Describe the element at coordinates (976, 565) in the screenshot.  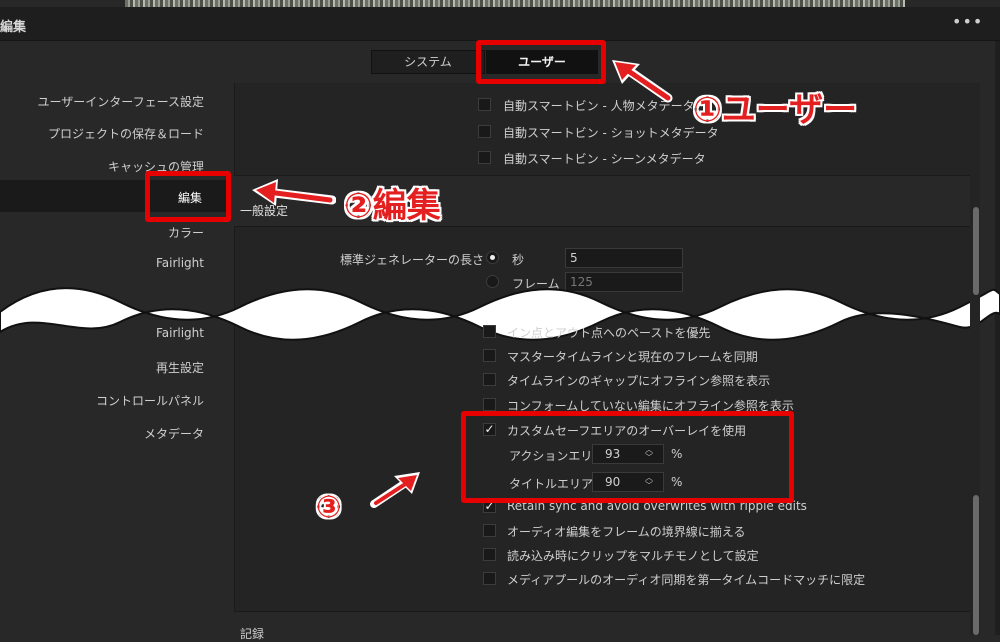
I see `scrollbar-thumb-lower` at that location.